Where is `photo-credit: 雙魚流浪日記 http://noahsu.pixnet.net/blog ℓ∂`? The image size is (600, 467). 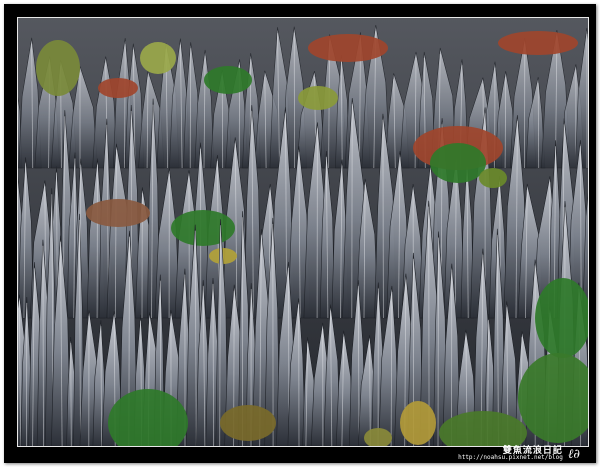
photo-credit: 雙魚流浪日記 http://noahsu.pixnet.net/blog ℓ∂ is located at coordinates (519, 454).